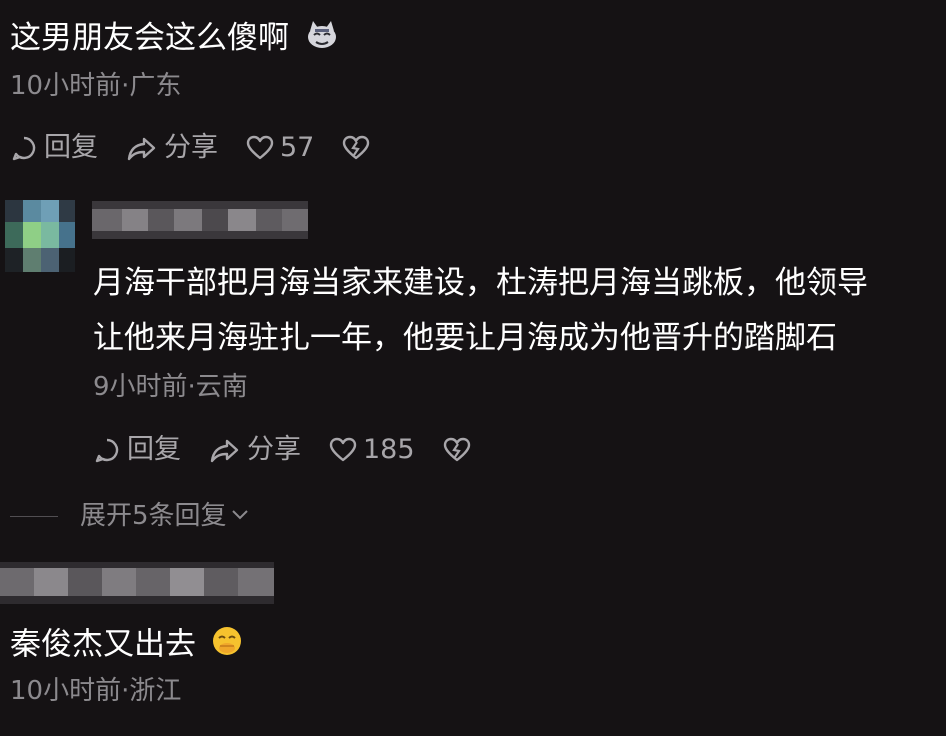  Describe the element at coordinates (40, 236) in the screenshot. I see `avatar` at that location.